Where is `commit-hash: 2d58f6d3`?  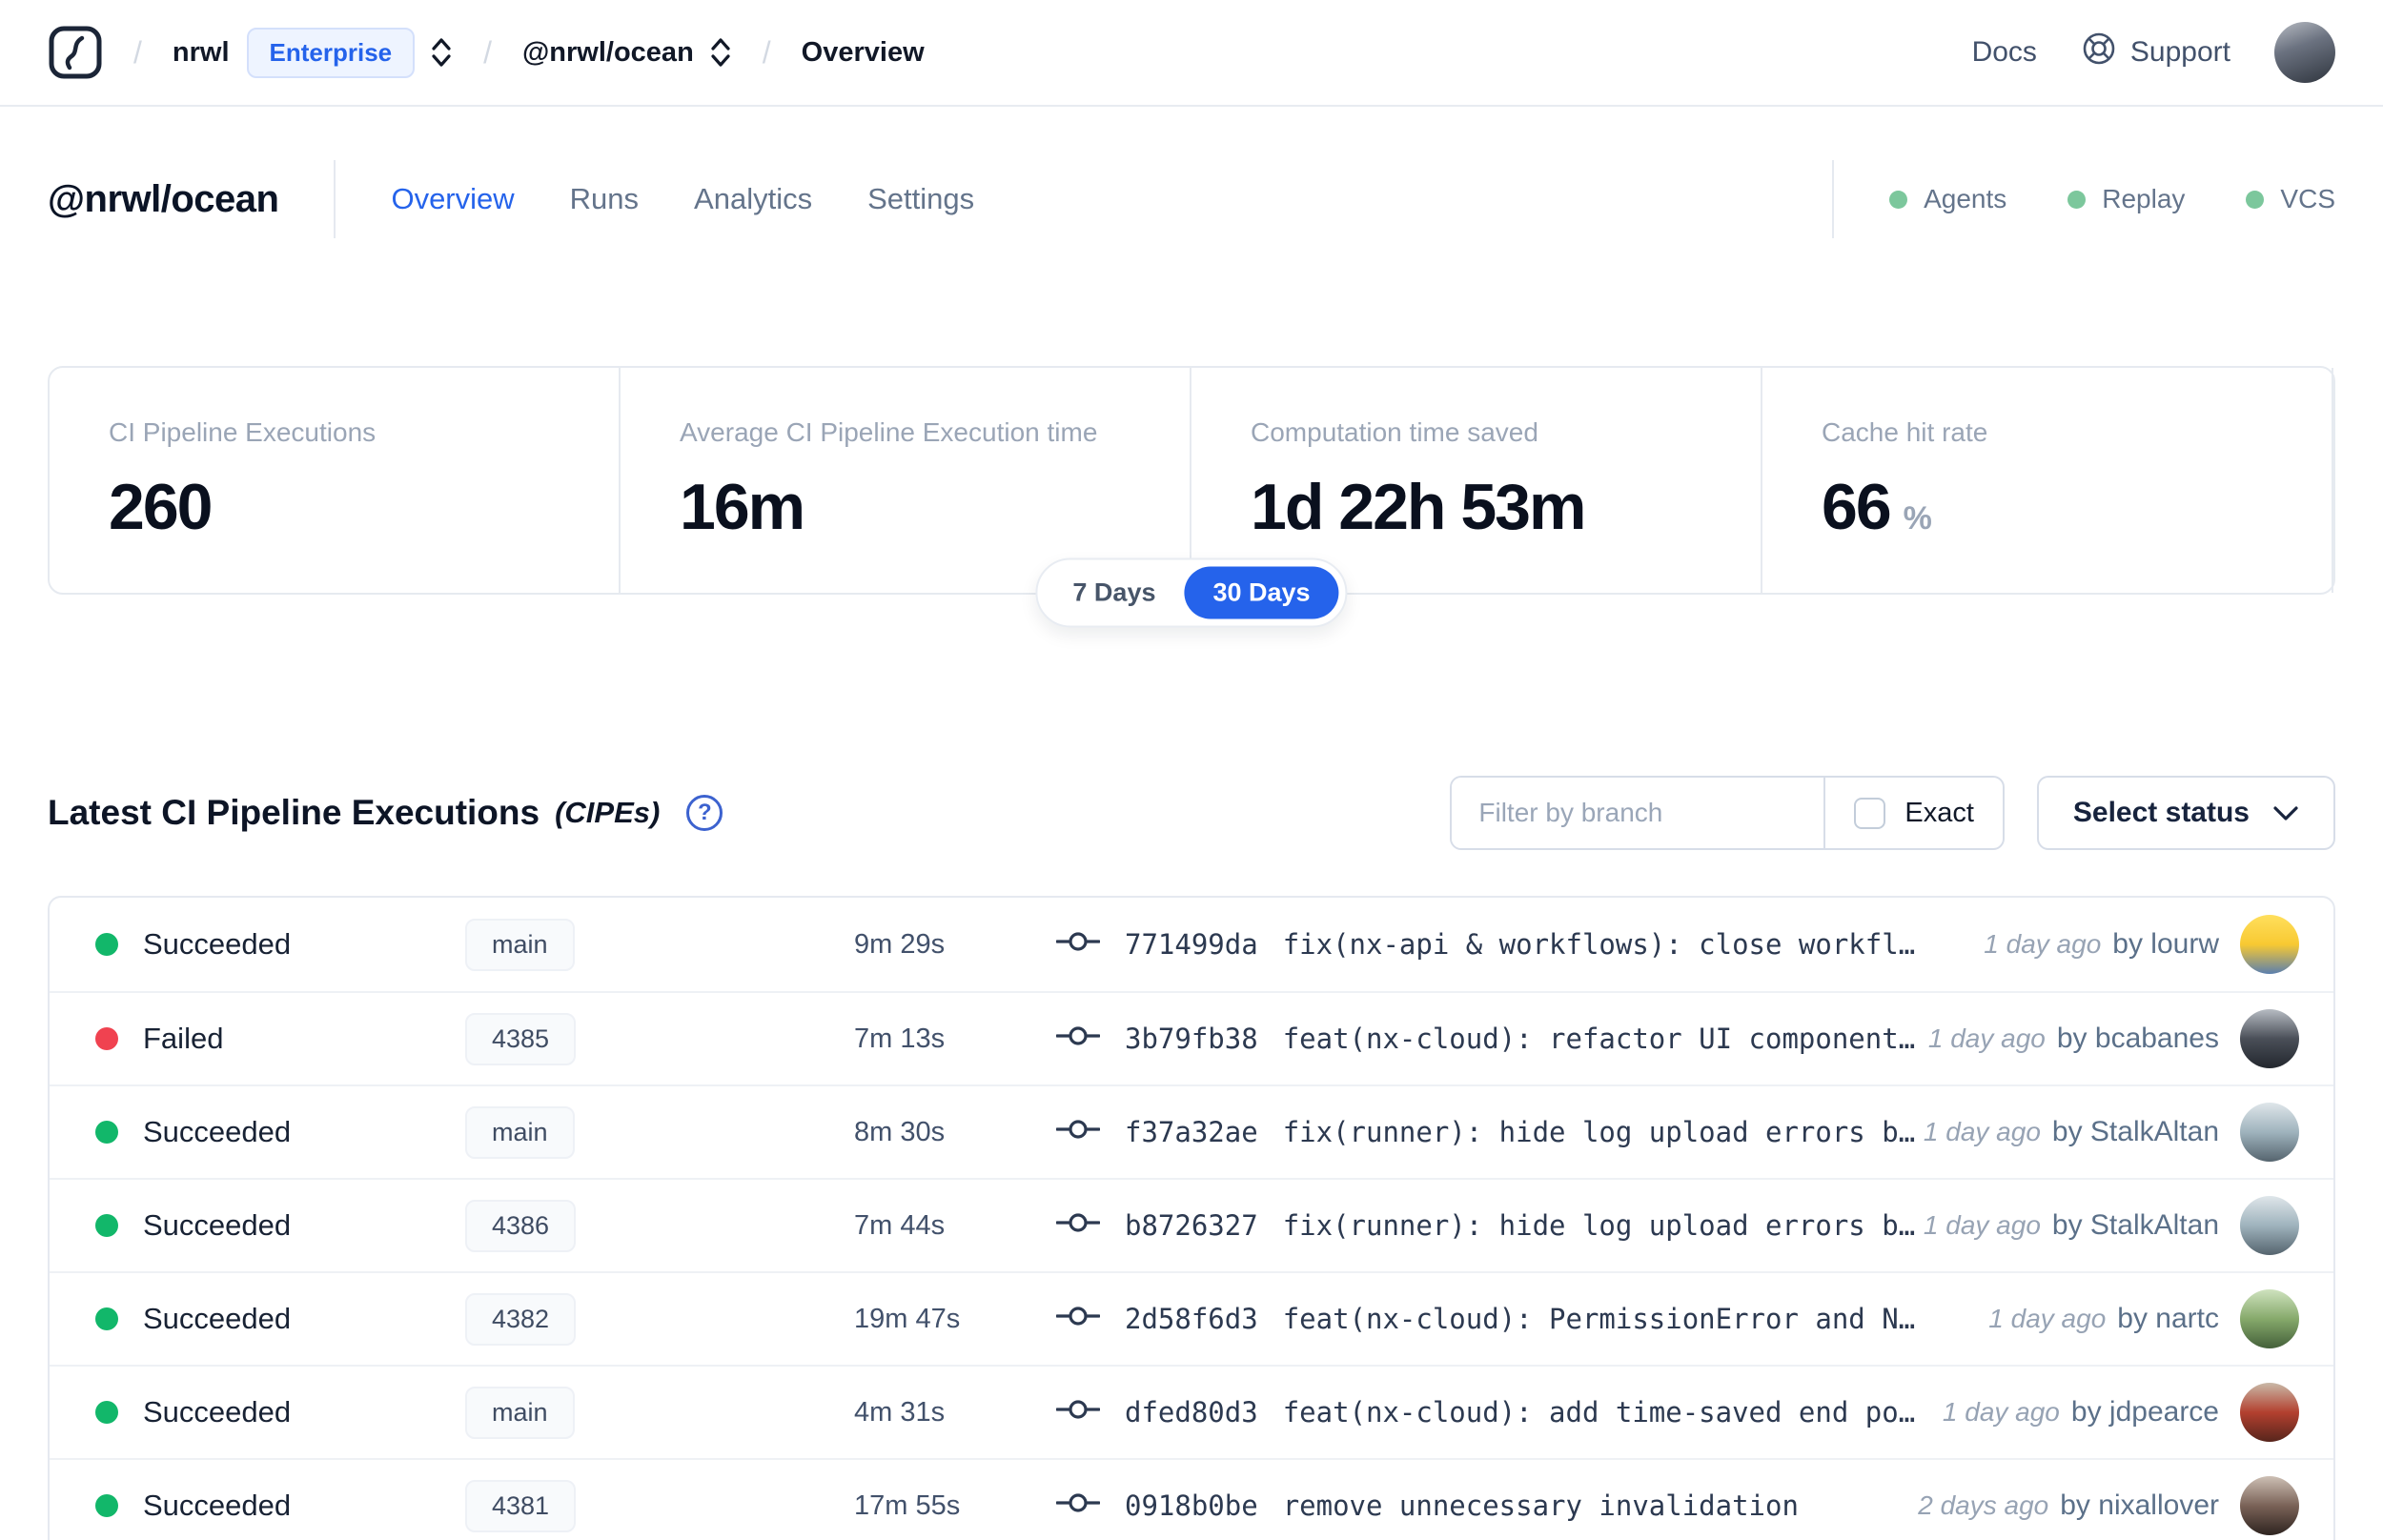
commit-hash: 2d58f6d3 is located at coordinates (1191, 1319).